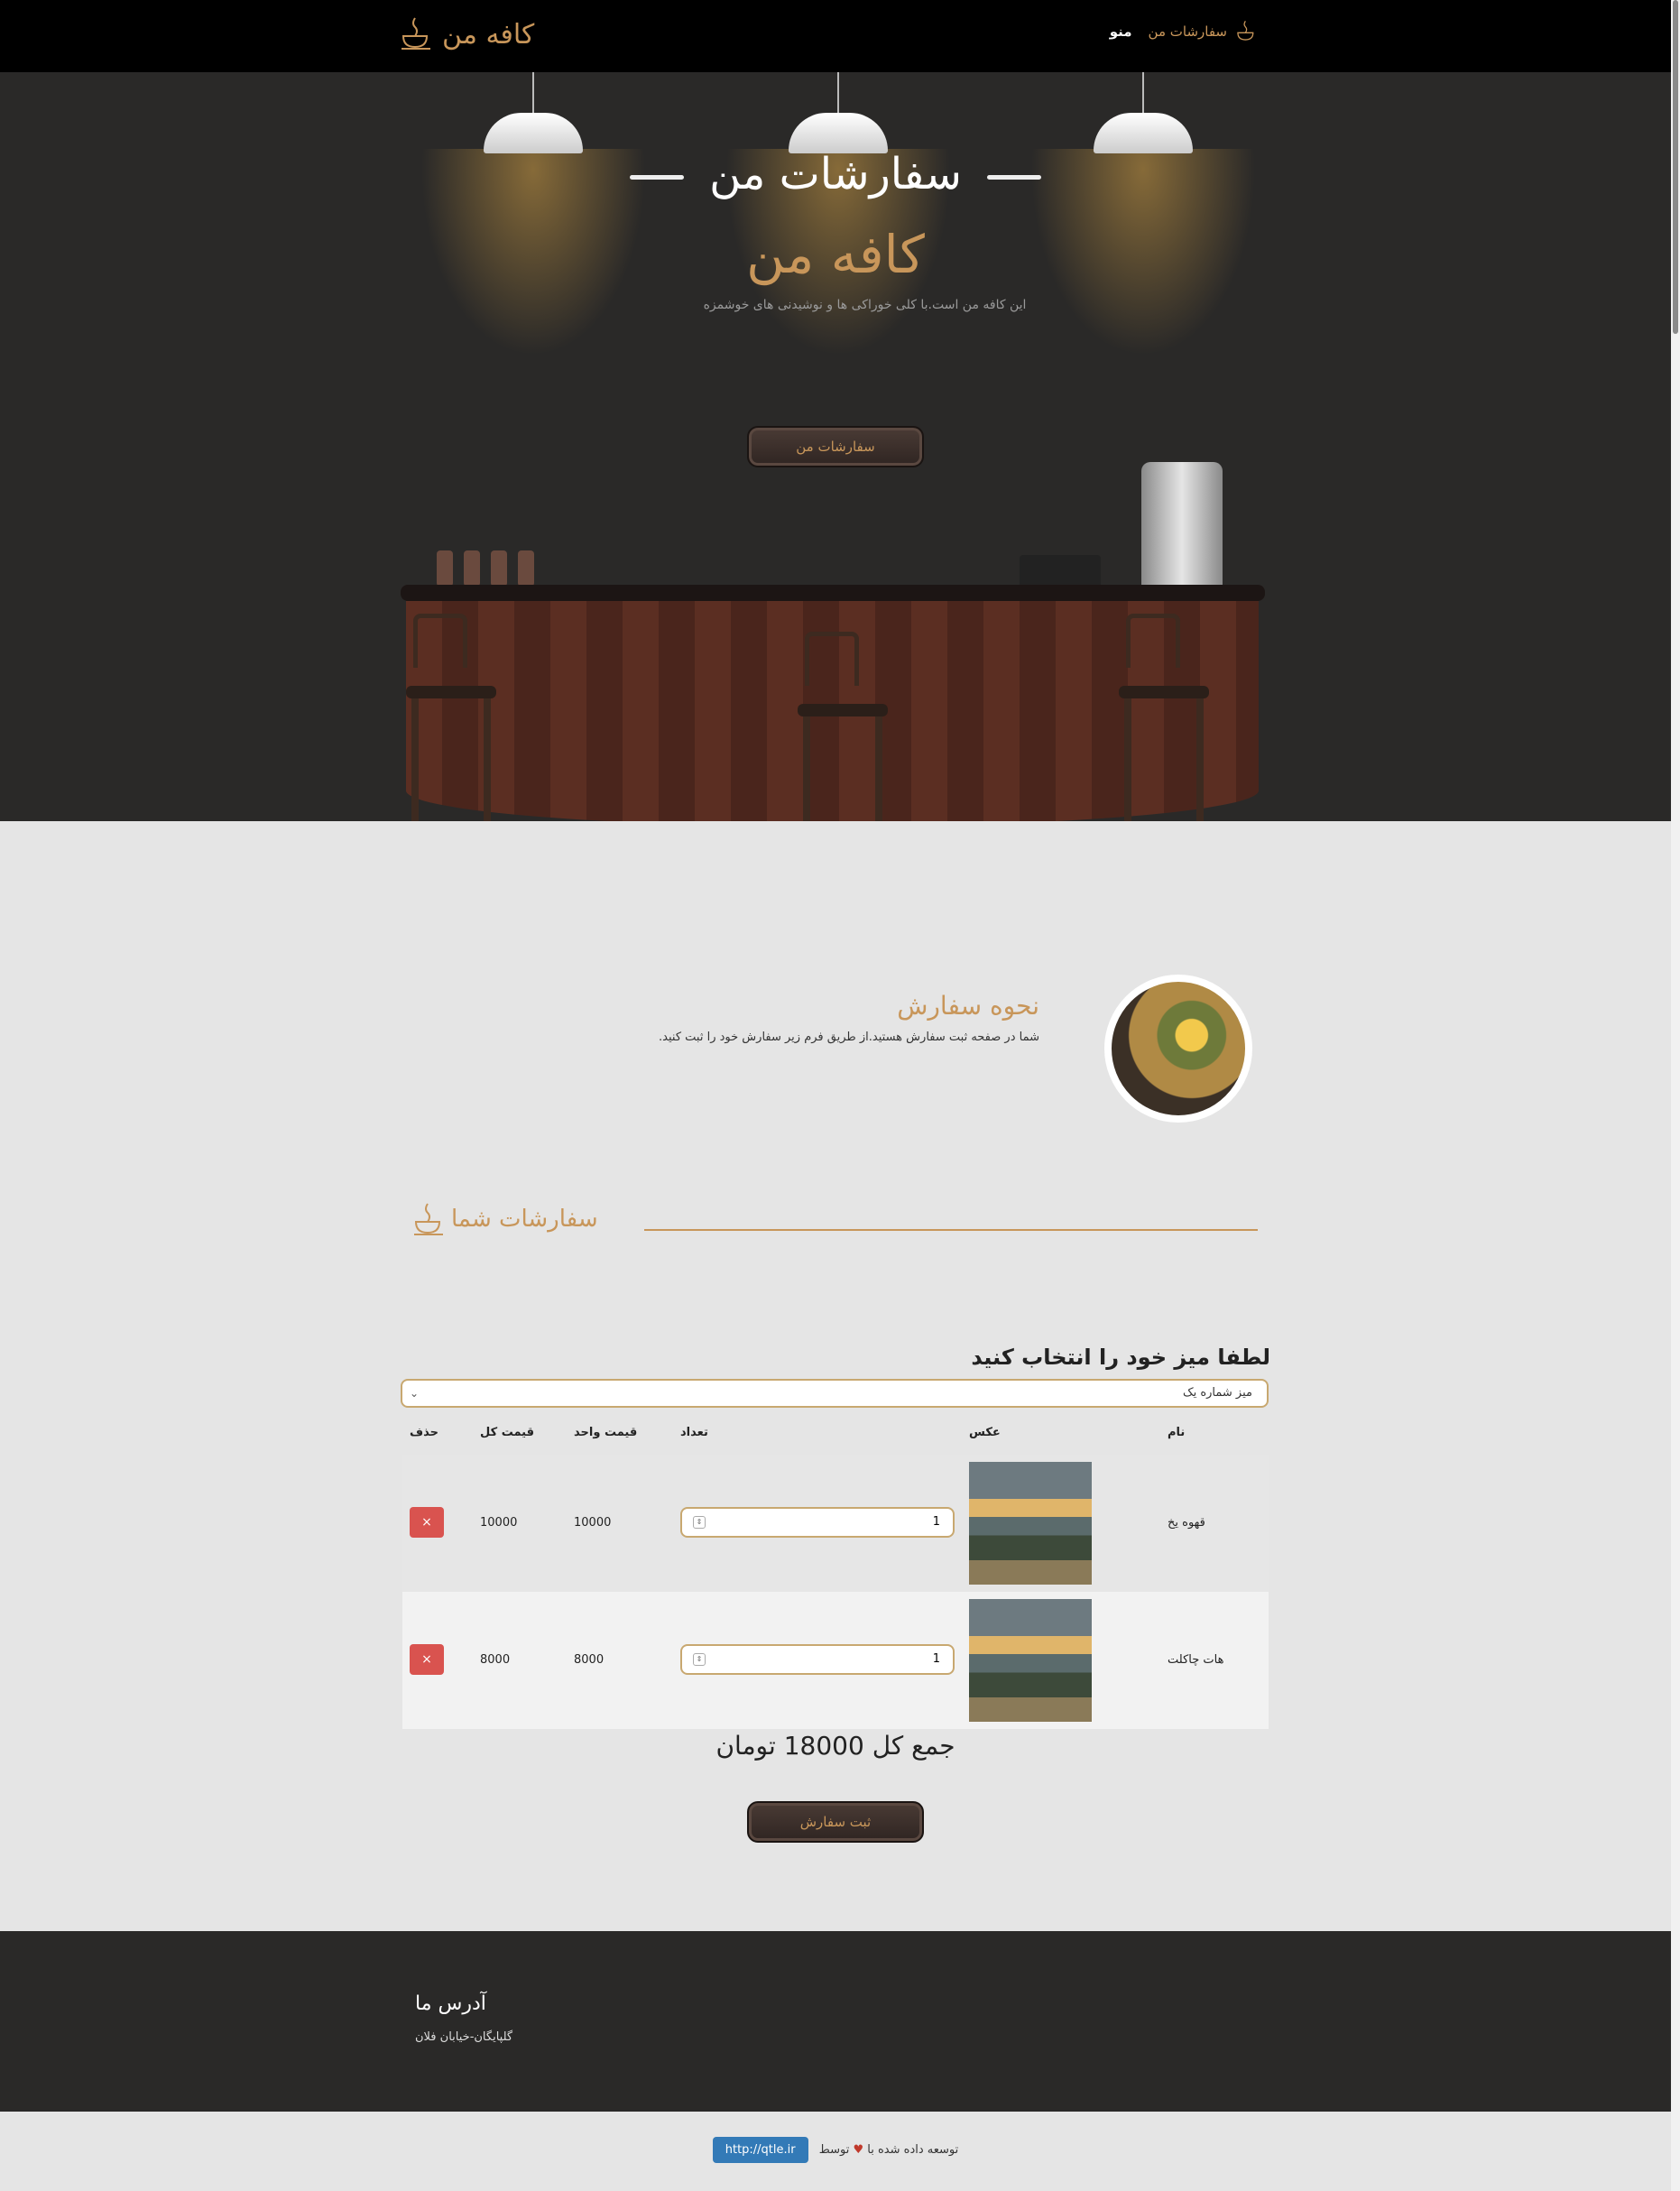 This screenshot has width=1680, height=2191. Describe the element at coordinates (951, 1230) in the screenshot. I see `heading-divider` at that location.